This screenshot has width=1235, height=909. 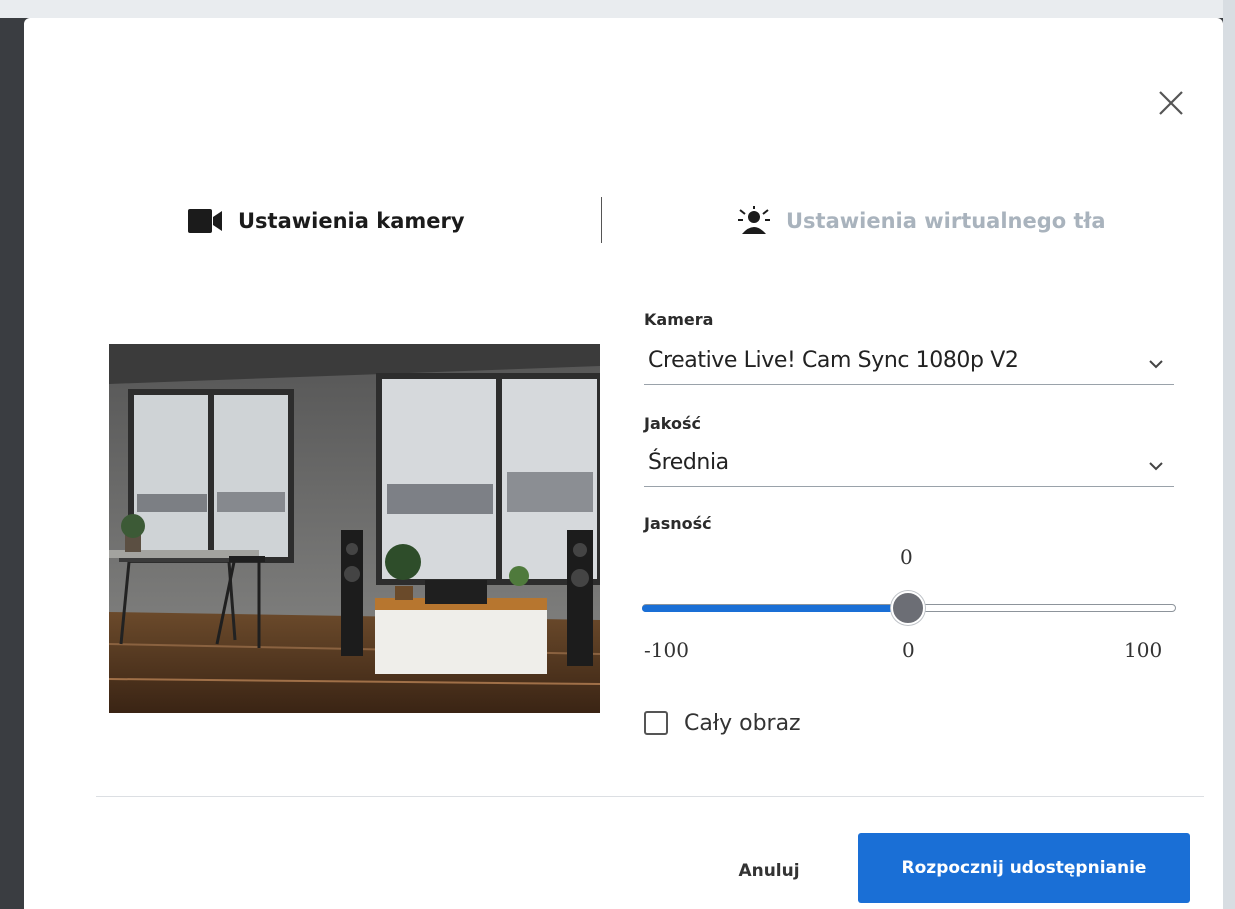 I want to click on full-image-label: Cały obraz, so click(x=742, y=723).